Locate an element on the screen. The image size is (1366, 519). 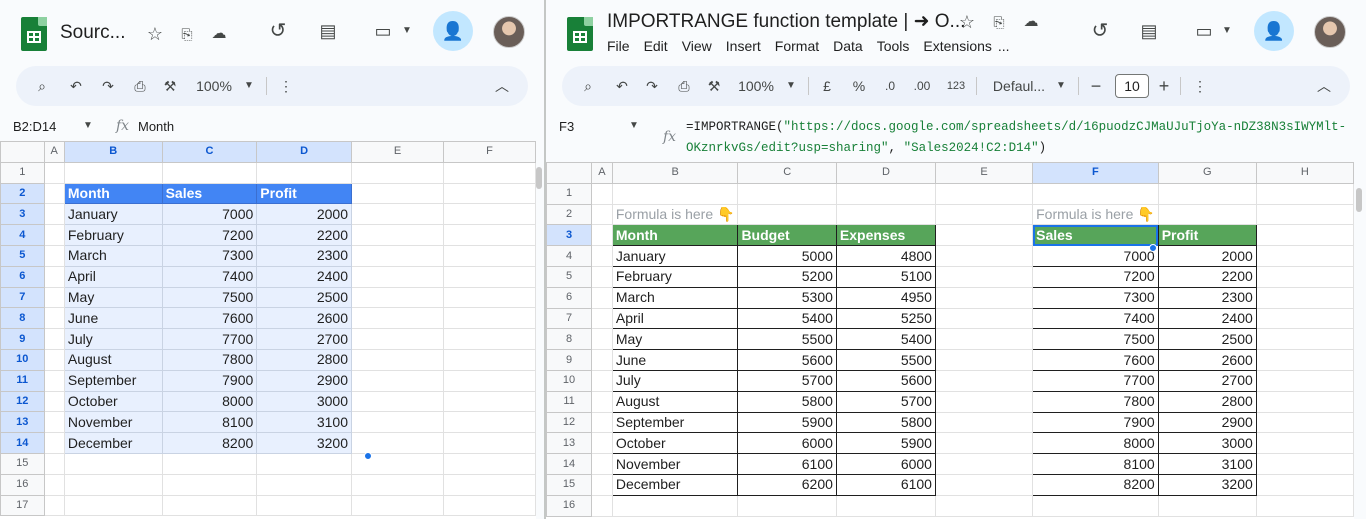
table-cell: 5400 is located at coordinates (787, 318).